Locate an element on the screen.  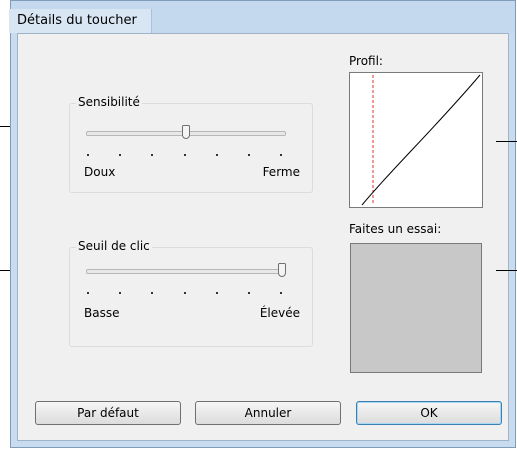
click-threshold-slider-thumb is located at coordinates (282, 270).